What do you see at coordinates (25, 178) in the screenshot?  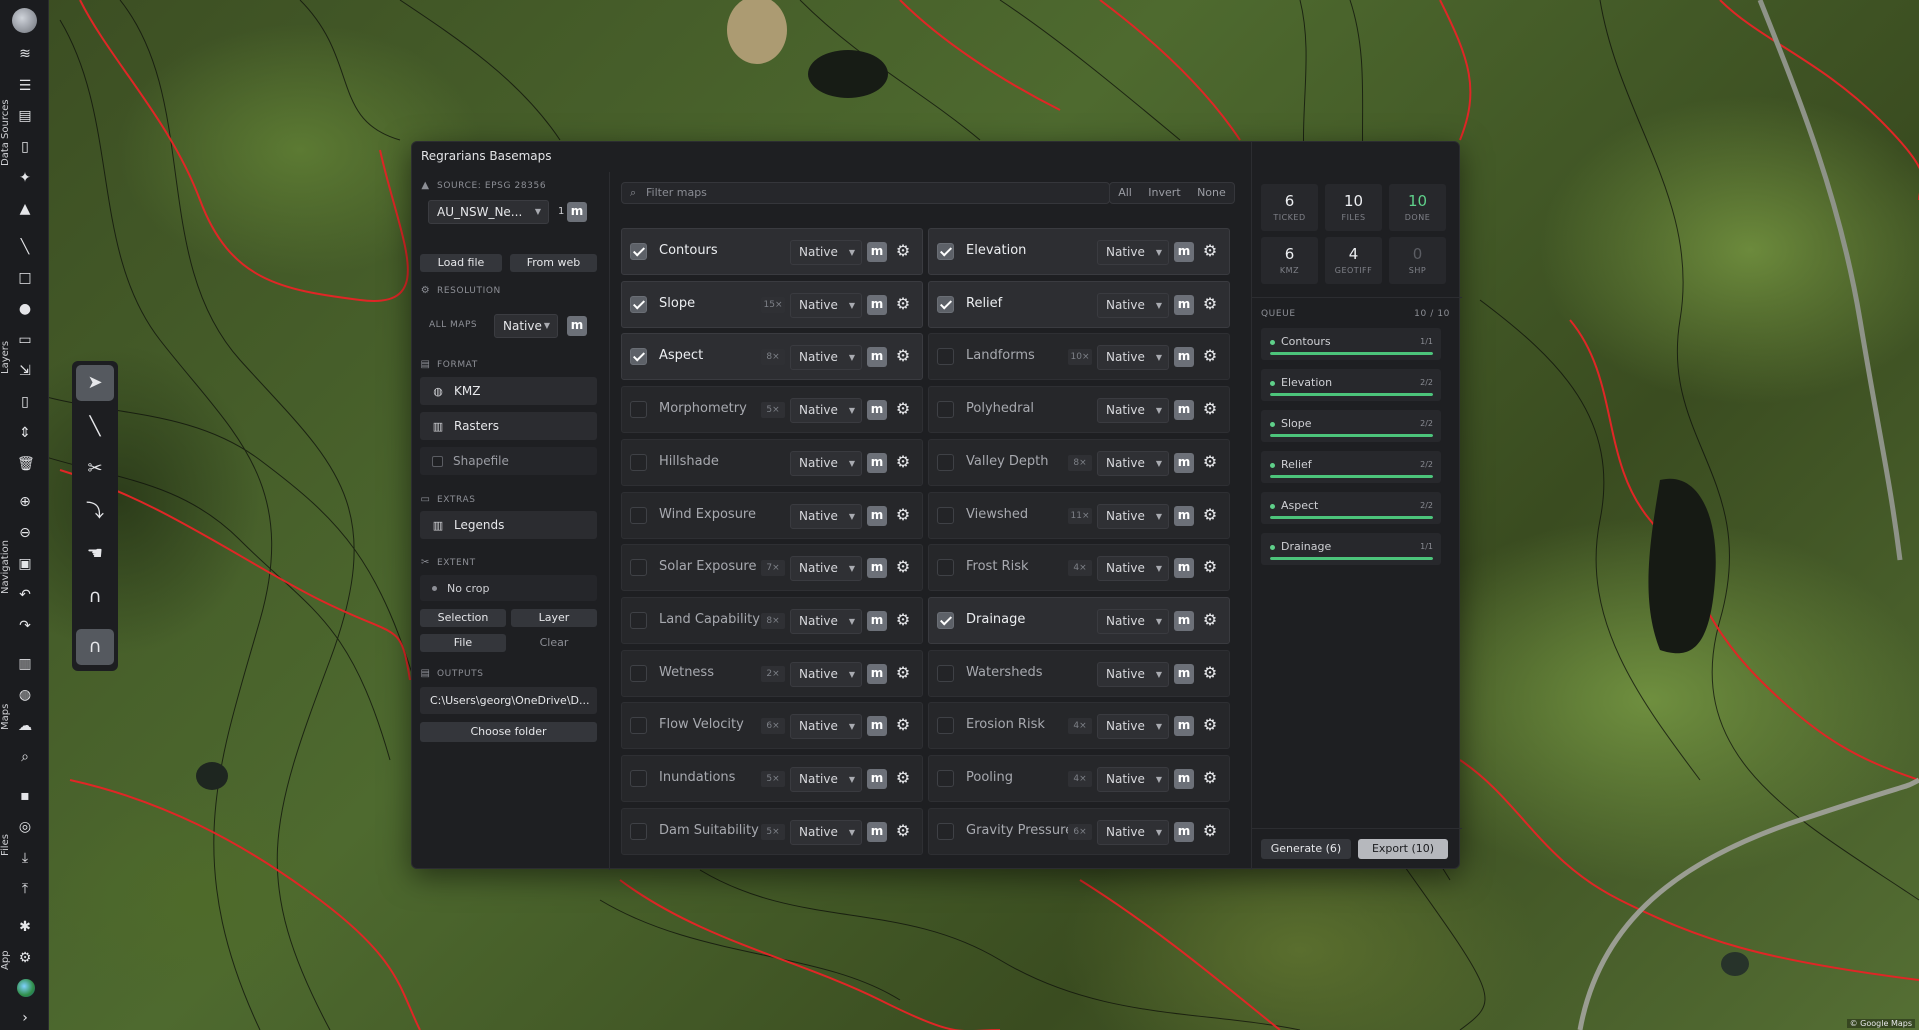 I see `satellite-icon: ✦` at bounding box center [25, 178].